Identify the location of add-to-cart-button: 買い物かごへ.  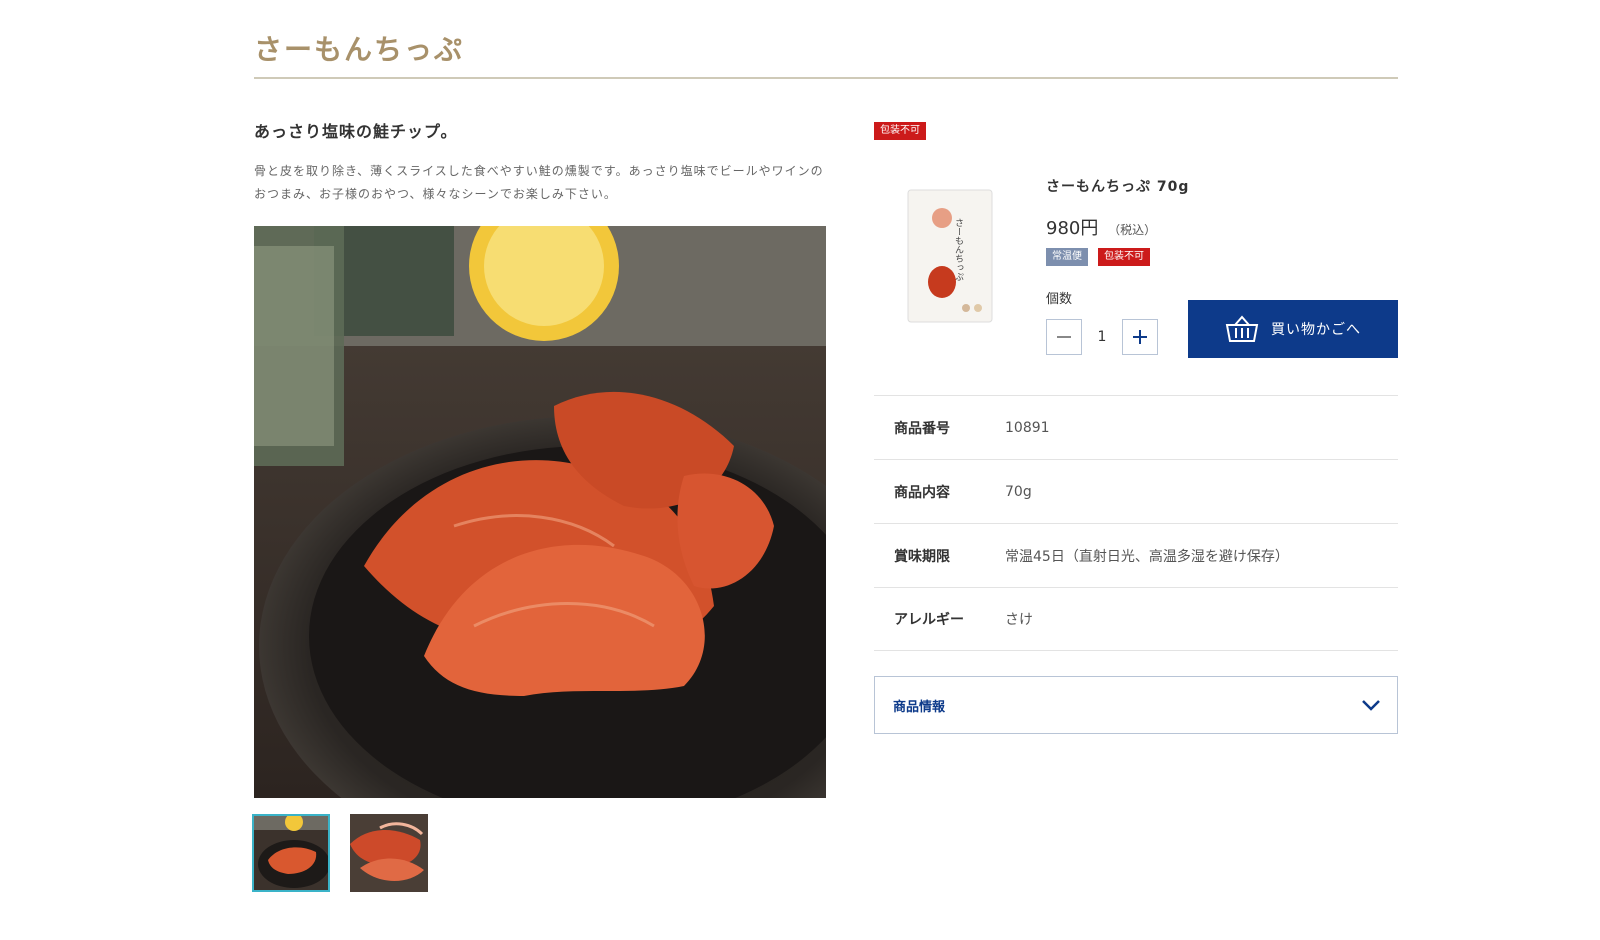
(1293, 329).